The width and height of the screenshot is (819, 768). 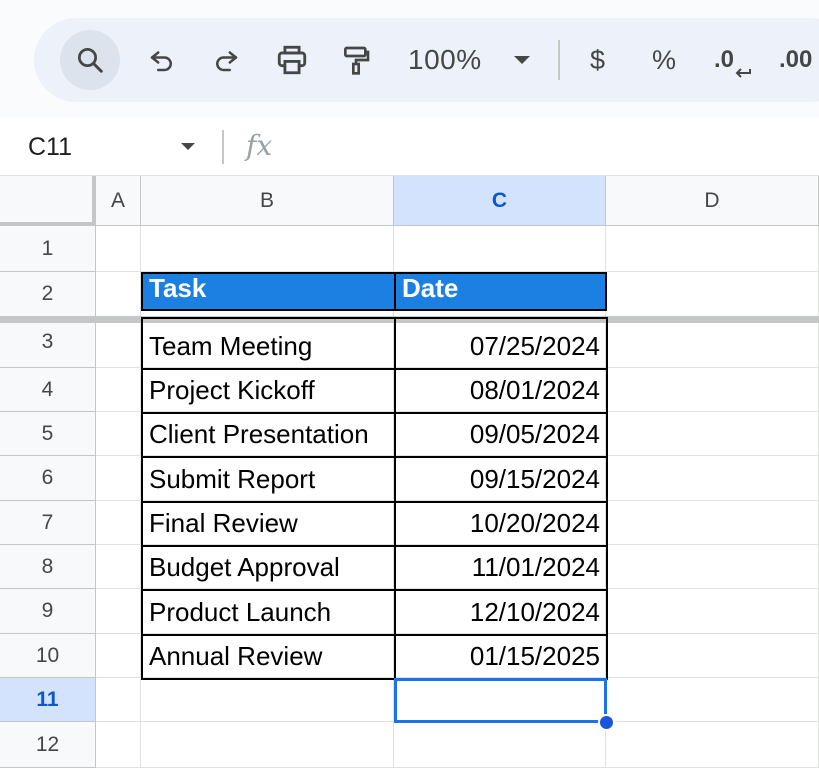 I want to click on row-header-11: 11, so click(x=48, y=700).